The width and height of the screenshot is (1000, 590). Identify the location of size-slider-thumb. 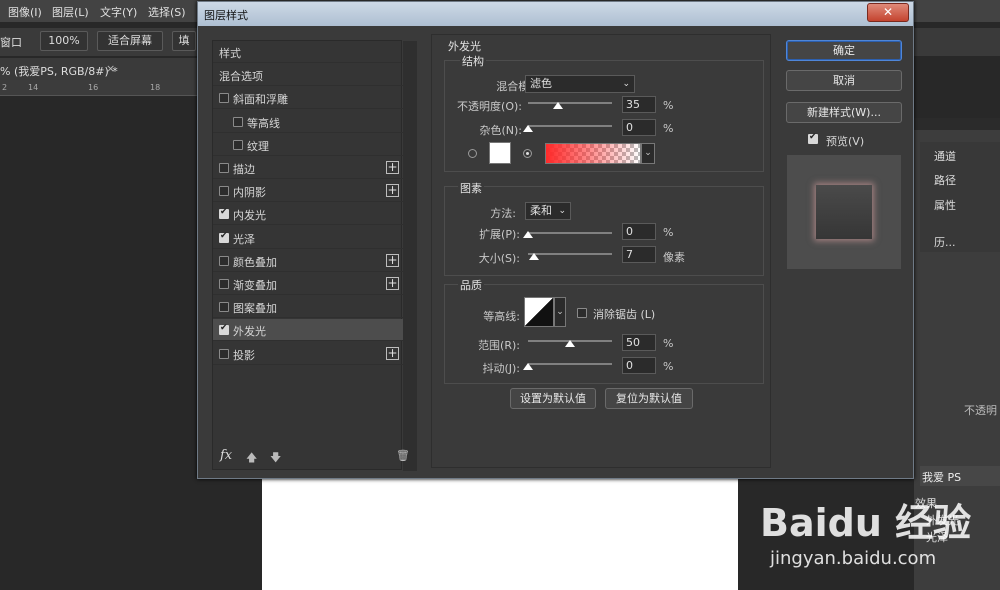
(534, 256).